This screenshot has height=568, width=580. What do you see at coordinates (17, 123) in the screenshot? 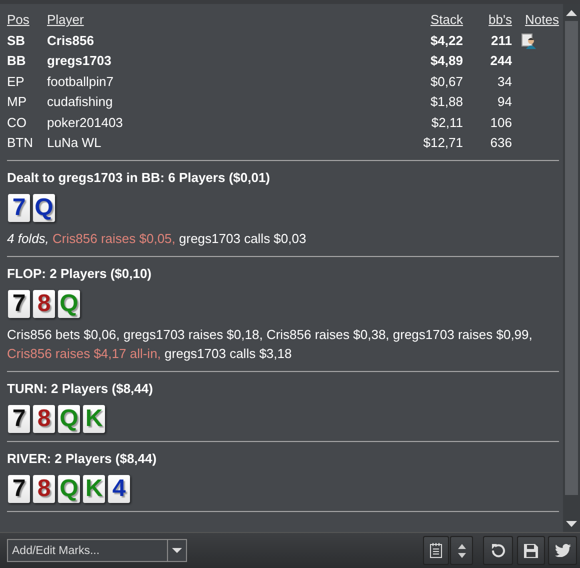
I see `position-cell-text: CO` at bounding box center [17, 123].